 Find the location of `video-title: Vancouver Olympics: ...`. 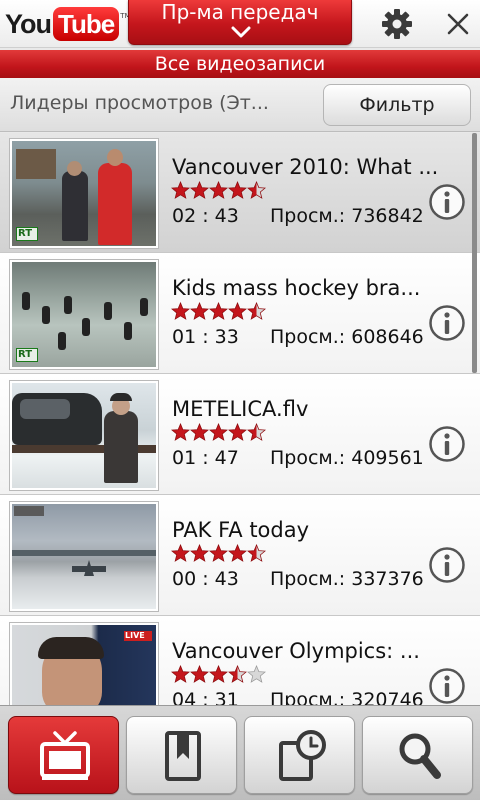

video-title: Vancouver Olympics: ... is located at coordinates (296, 651).